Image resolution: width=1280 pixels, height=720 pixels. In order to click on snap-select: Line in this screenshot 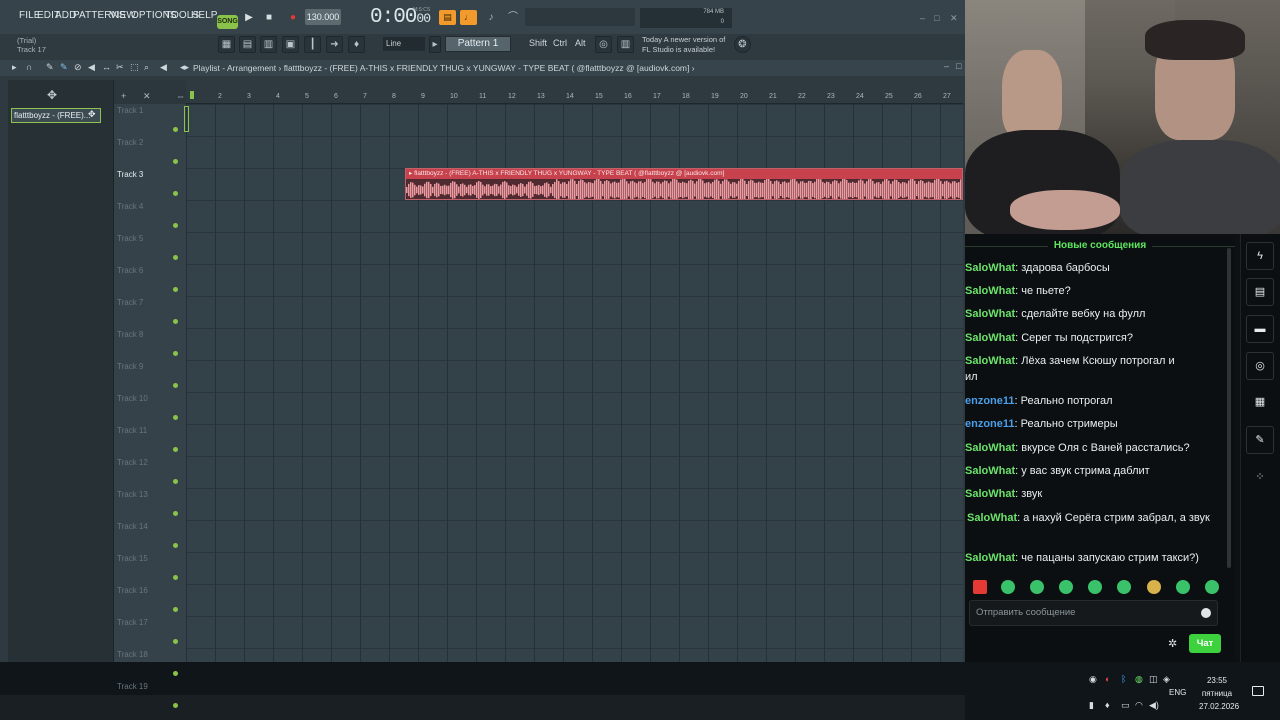, I will do `click(404, 44)`.